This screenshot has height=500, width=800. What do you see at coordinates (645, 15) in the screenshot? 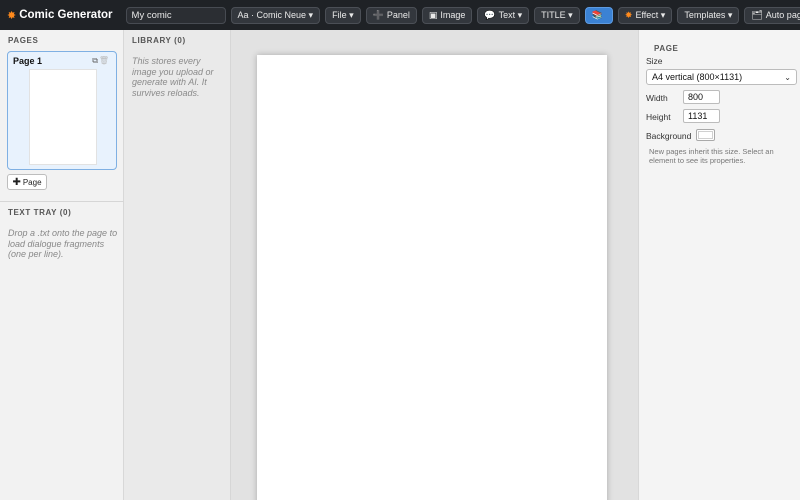
I see `effect-menu-button: ✸ Effect ▾` at bounding box center [645, 15].